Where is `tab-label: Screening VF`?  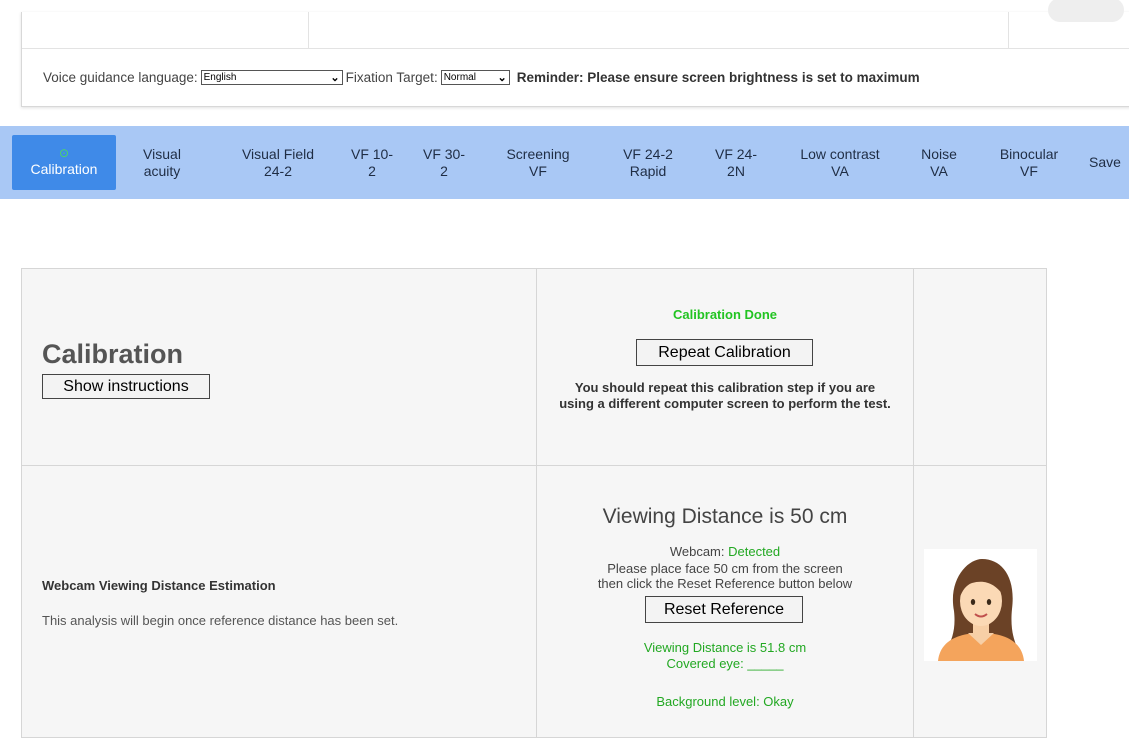 tab-label: Screening VF is located at coordinates (538, 162).